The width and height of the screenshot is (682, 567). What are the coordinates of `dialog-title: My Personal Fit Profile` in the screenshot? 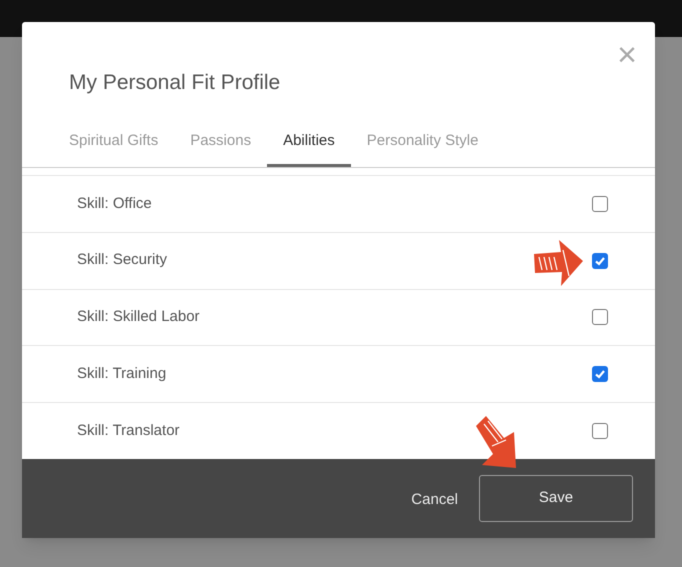 It's located at (174, 83).